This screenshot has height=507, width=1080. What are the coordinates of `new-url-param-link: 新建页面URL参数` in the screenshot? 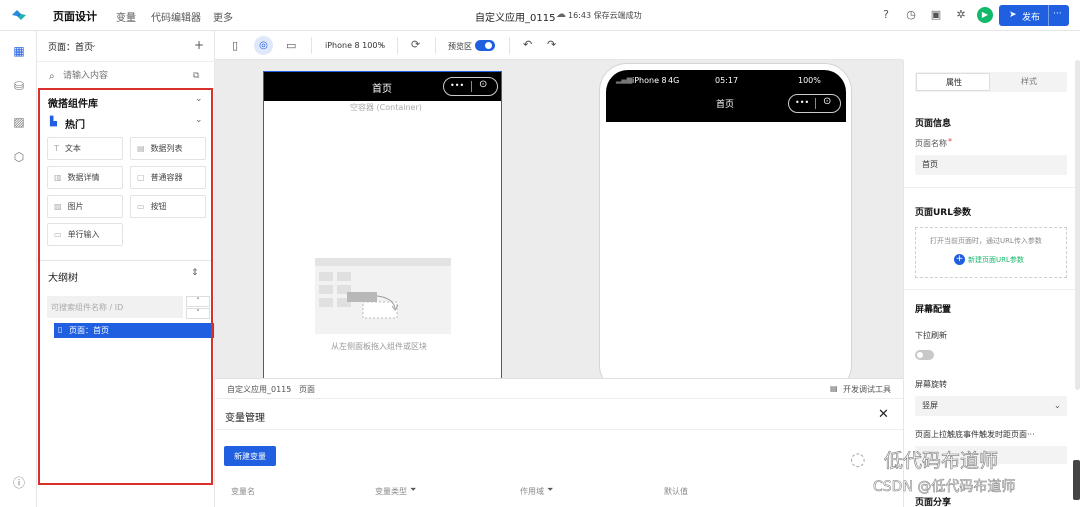 It's located at (996, 260).